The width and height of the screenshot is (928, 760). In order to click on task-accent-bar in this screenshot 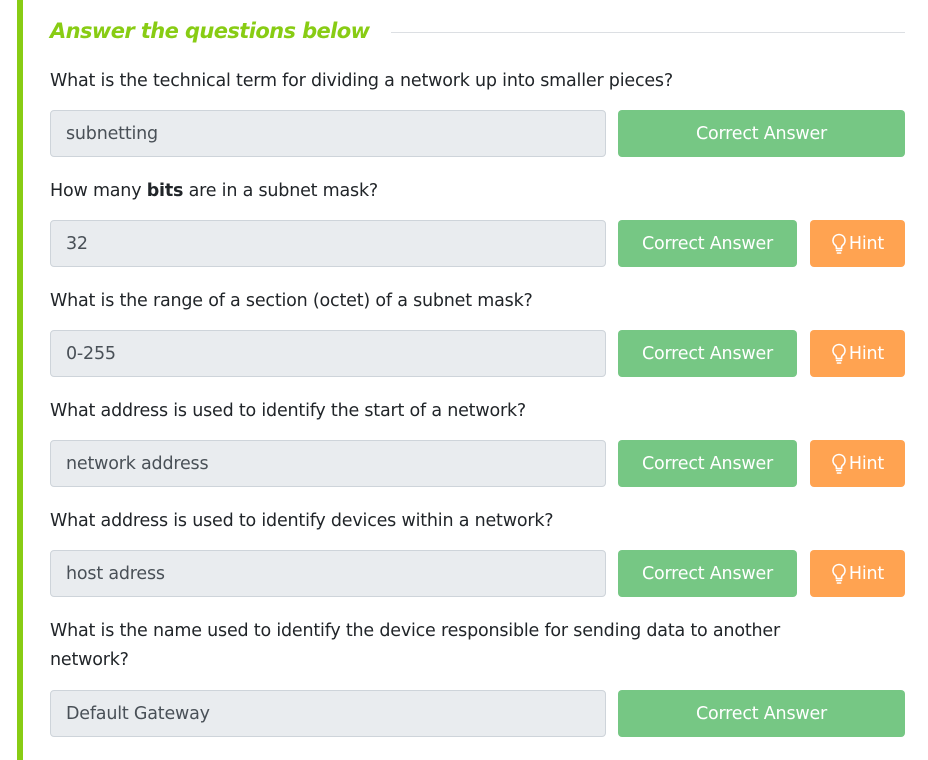, I will do `click(20, 380)`.